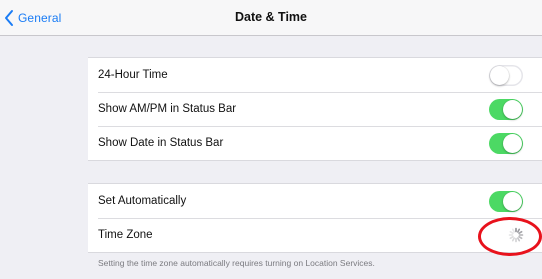 This screenshot has height=279, width=542. What do you see at coordinates (516, 235) in the screenshot?
I see `loading-spinner-icon` at bounding box center [516, 235].